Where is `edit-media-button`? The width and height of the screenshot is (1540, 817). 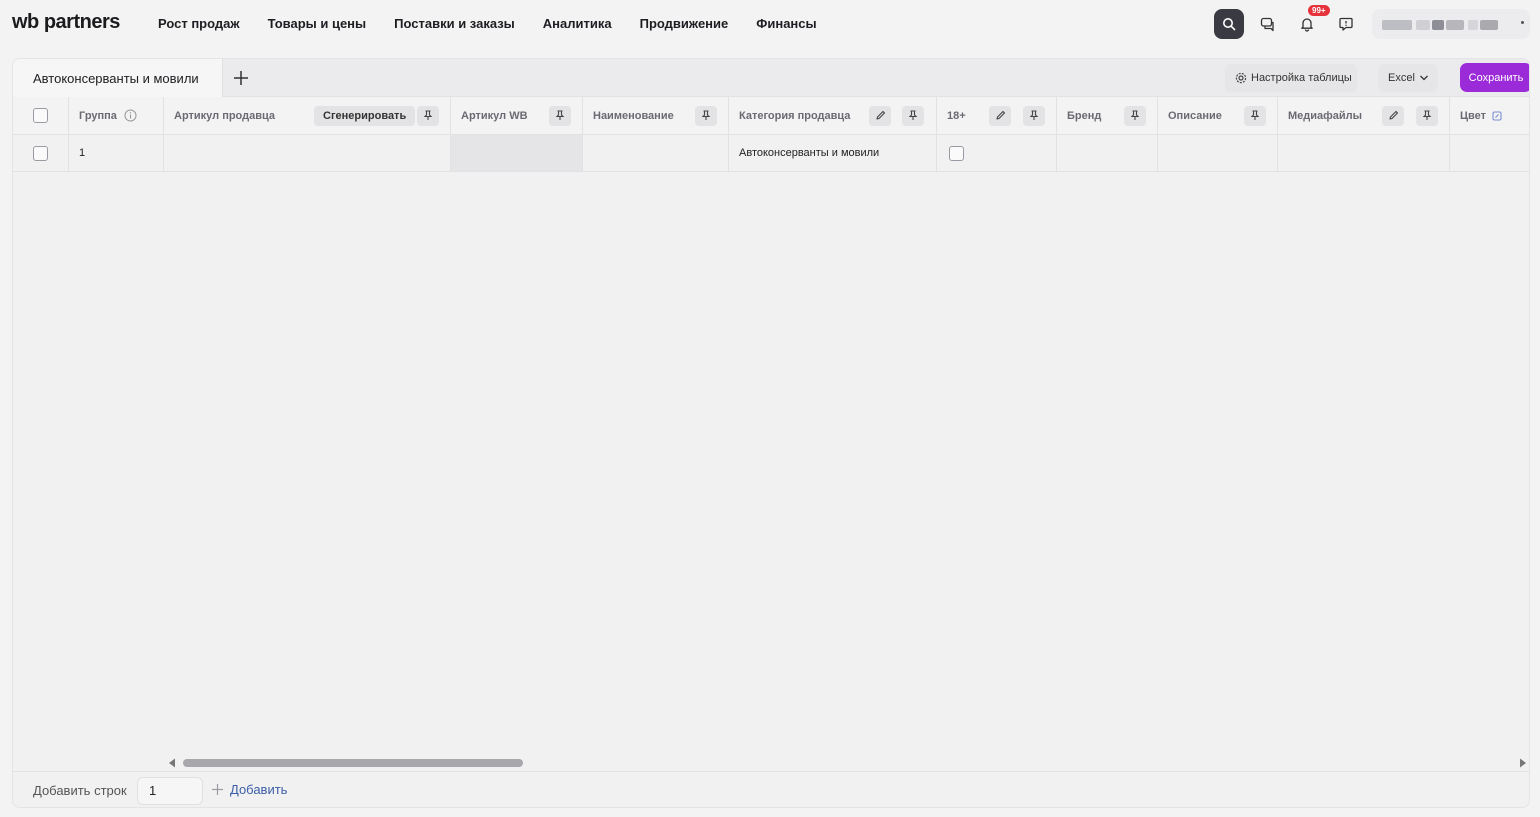
edit-media-button is located at coordinates (1393, 115).